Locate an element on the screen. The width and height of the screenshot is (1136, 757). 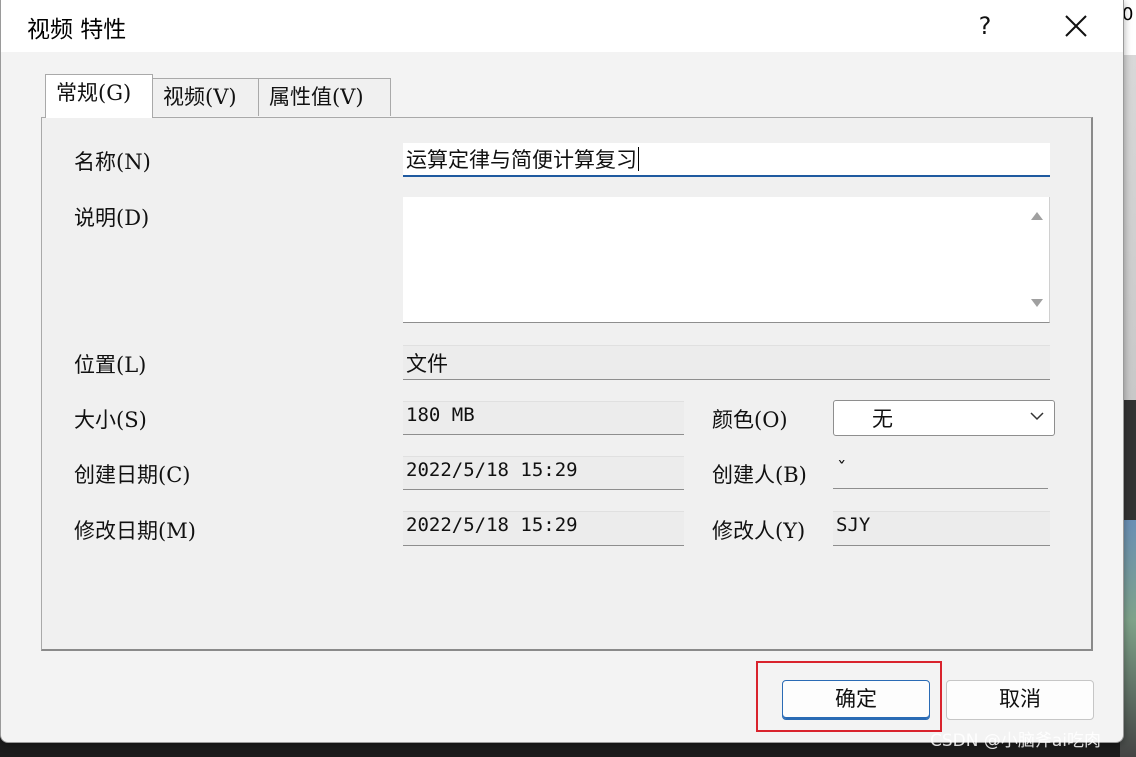
creator-field: ˇ is located at coordinates (940, 472).